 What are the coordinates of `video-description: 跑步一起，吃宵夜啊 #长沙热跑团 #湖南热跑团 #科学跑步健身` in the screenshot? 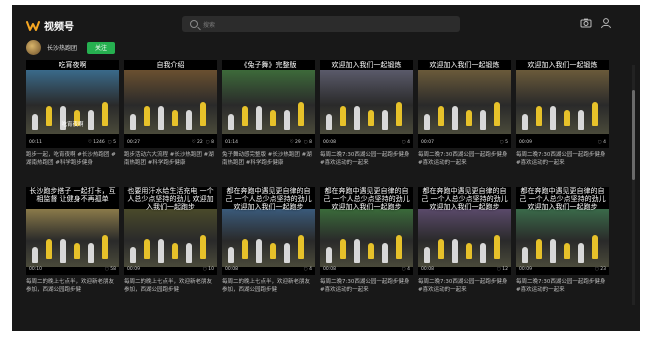 It's located at (72, 159).